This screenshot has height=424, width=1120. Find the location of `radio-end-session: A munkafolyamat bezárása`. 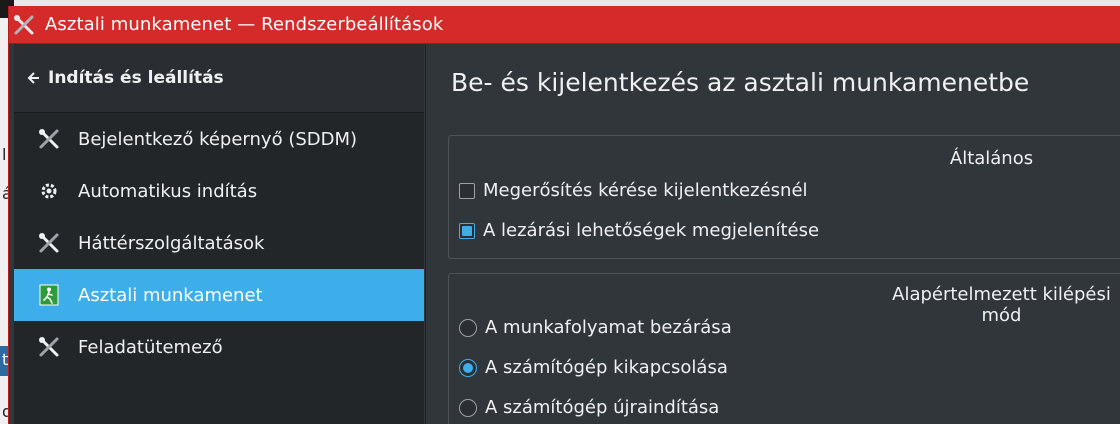

radio-end-session: A munkafolyamat bezárása is located at coordinates (595, 327).